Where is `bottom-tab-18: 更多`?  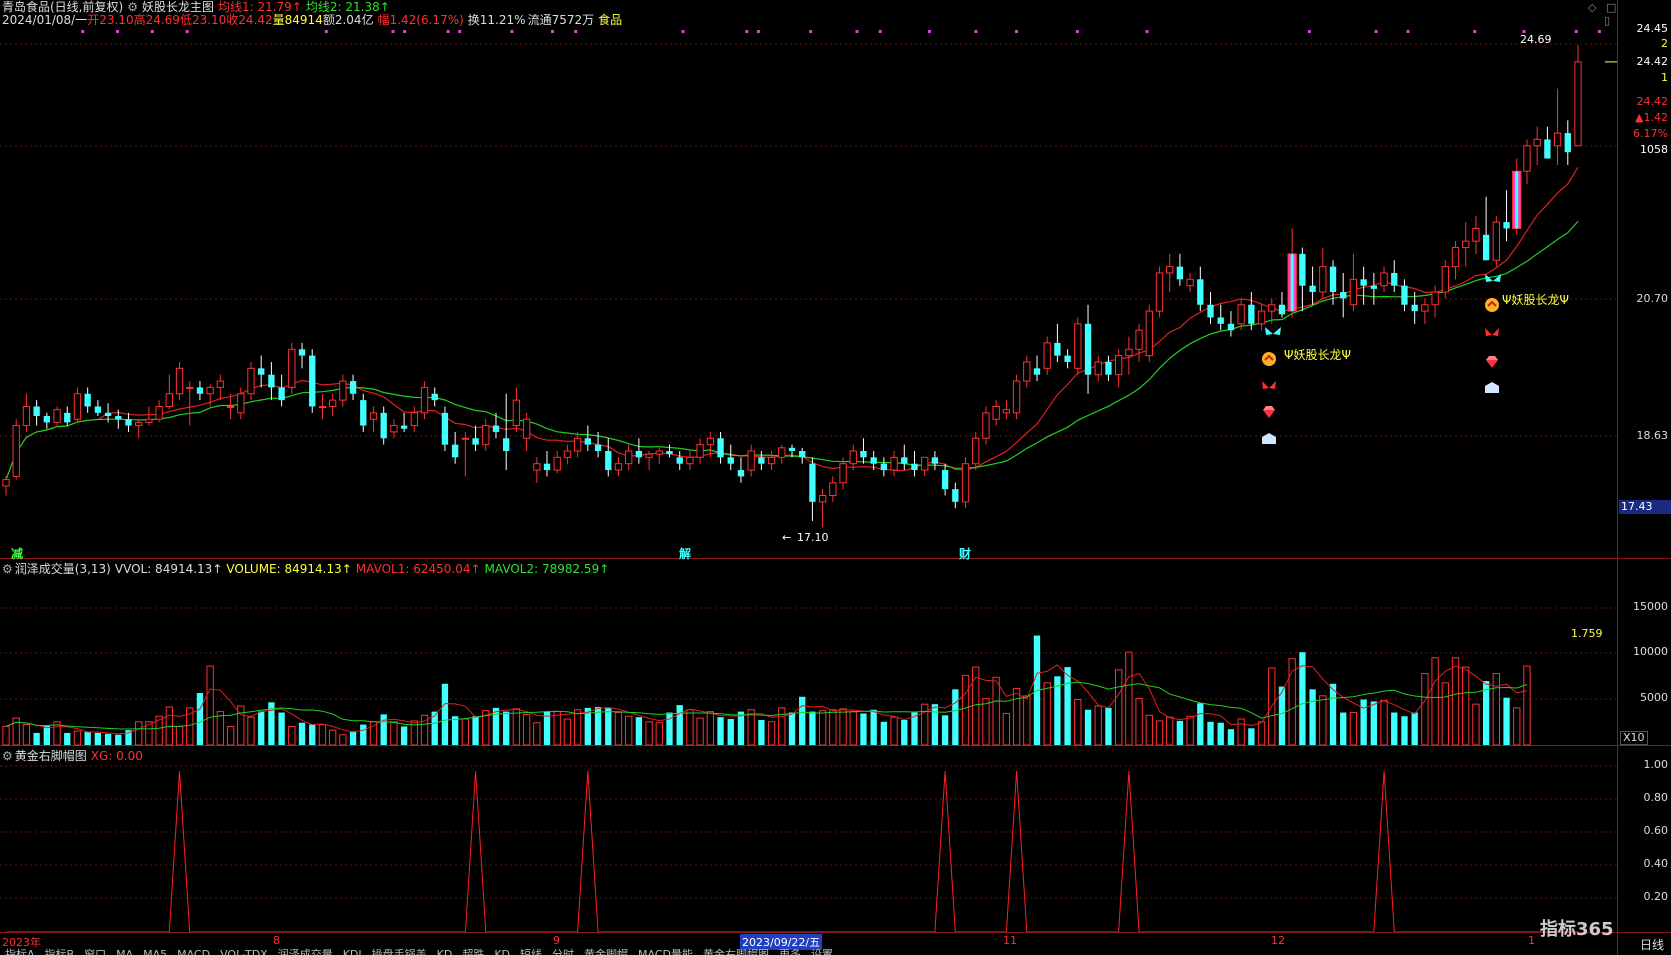 bottom-tab-18: 更多 is located at coordinates (790, 952).